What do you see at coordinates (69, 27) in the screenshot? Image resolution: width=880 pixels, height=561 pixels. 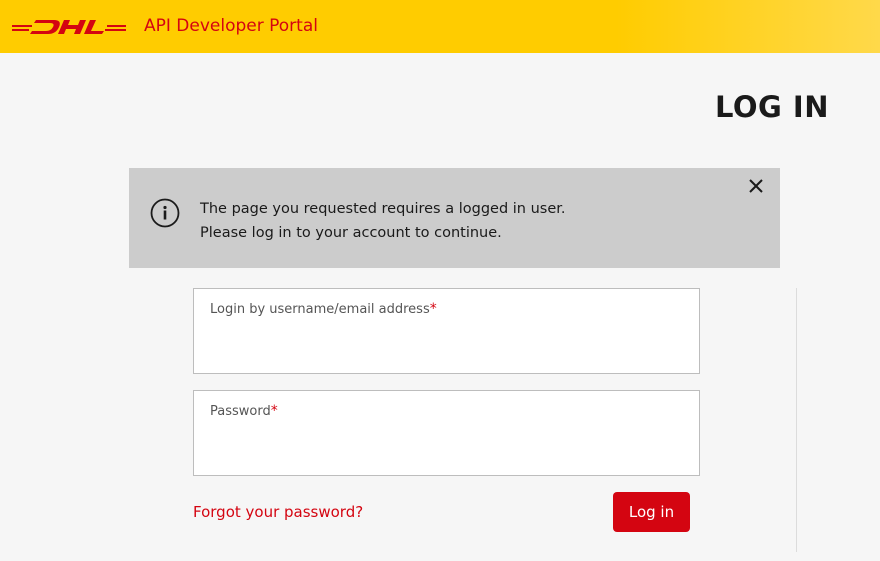 I see `dhl-logo` at bounding box center [69, 27].